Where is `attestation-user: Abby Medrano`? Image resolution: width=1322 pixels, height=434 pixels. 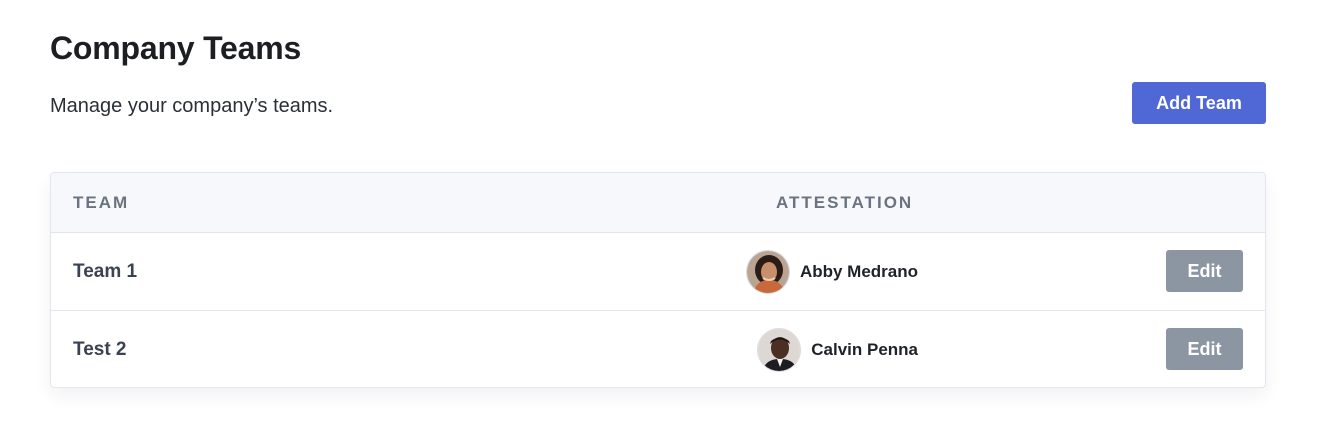
attestation-user: Abby Medrano is located at coordinates (831, 272).